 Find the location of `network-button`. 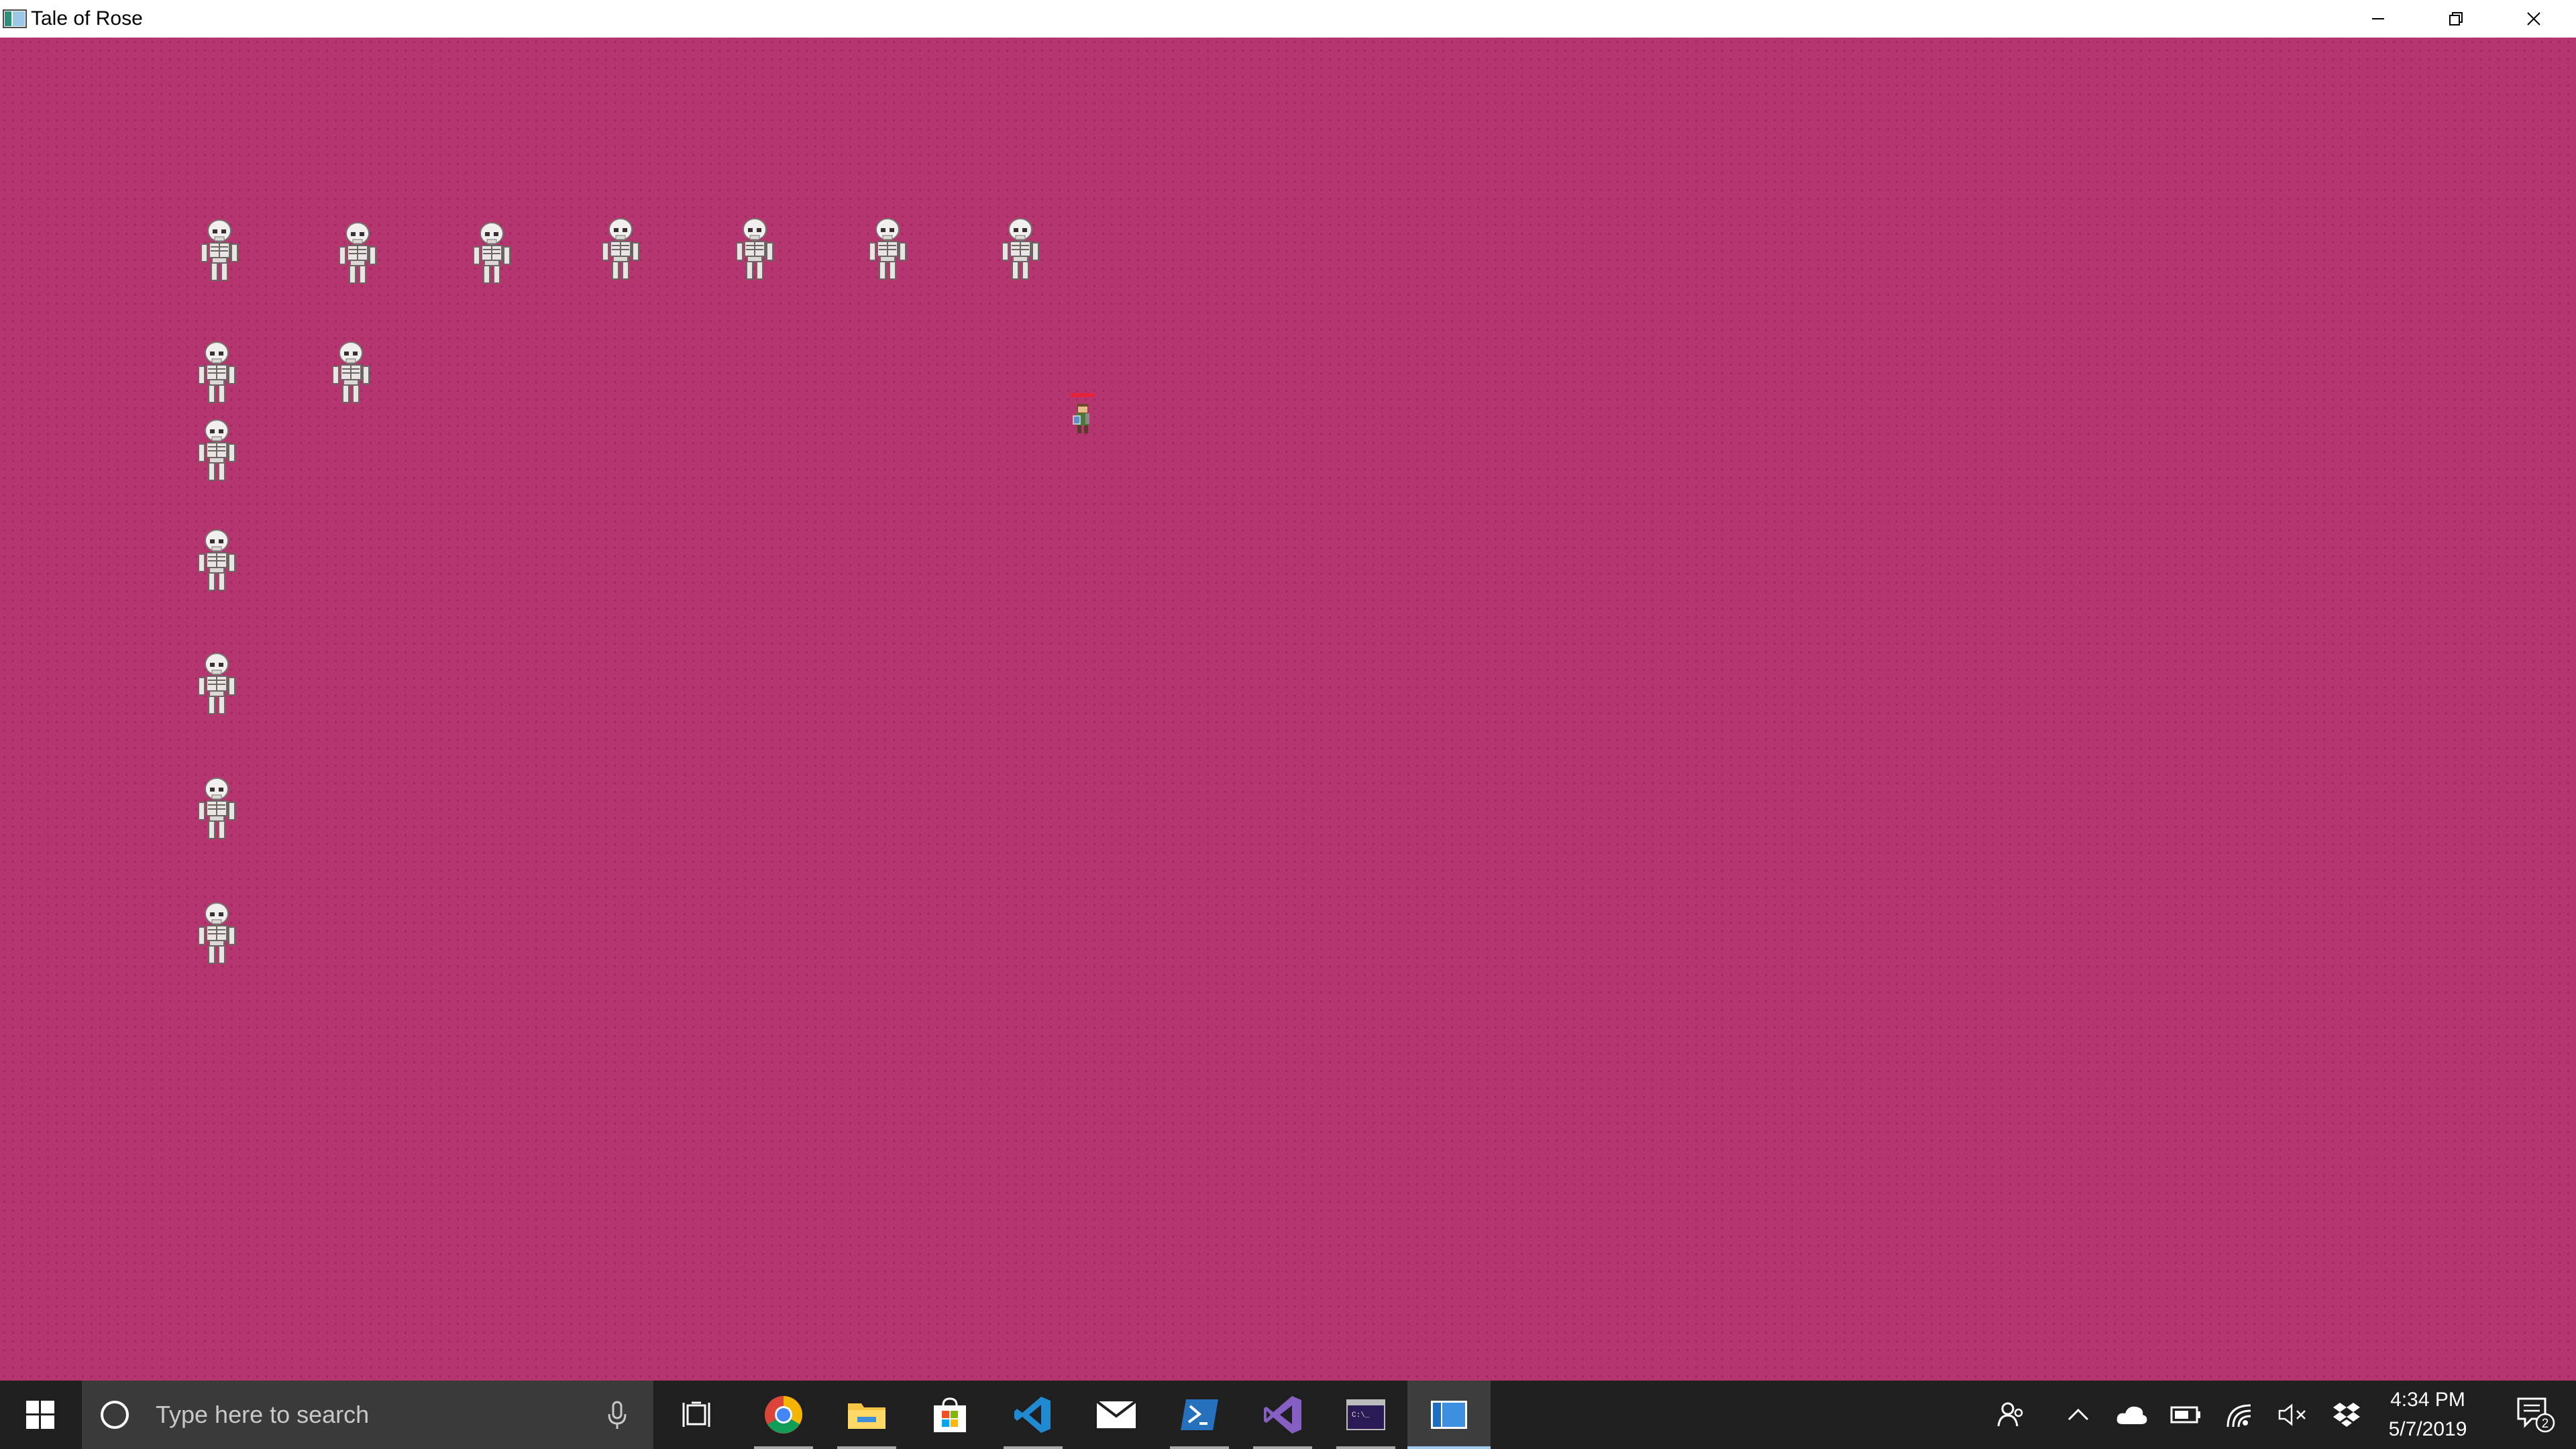

network-button is located at coordinates (2239, 1415).